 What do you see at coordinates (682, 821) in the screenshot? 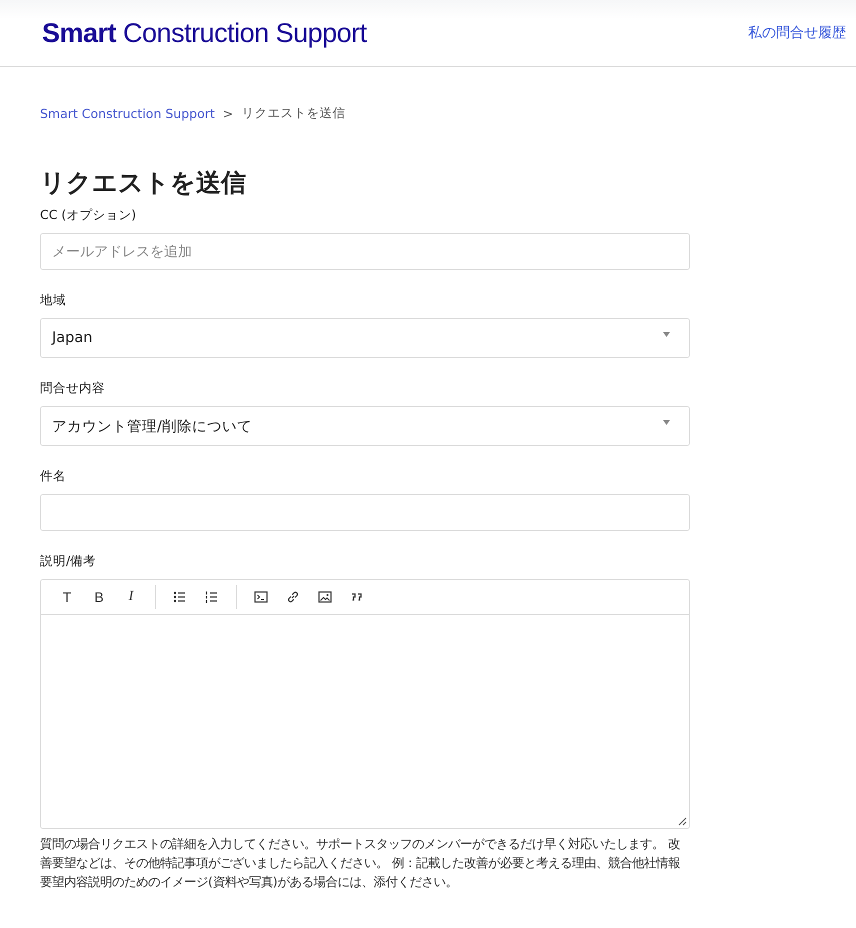
I see `resize-grip-icon` at bounding box center [682, 821].